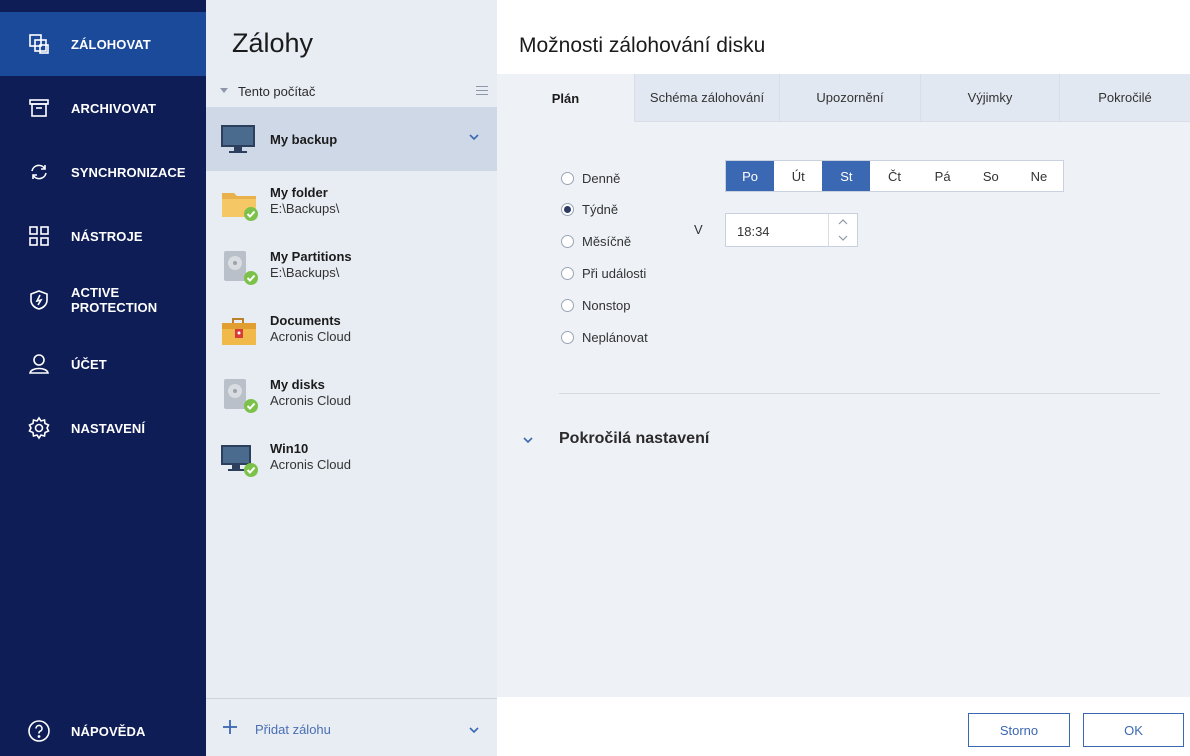 The height and width of the screenshot is (756, 1190). What do you see at coordinates (89, 364) in the screenshot?
I see `nav-label: ÚČET` at bounding box center [89, 364].